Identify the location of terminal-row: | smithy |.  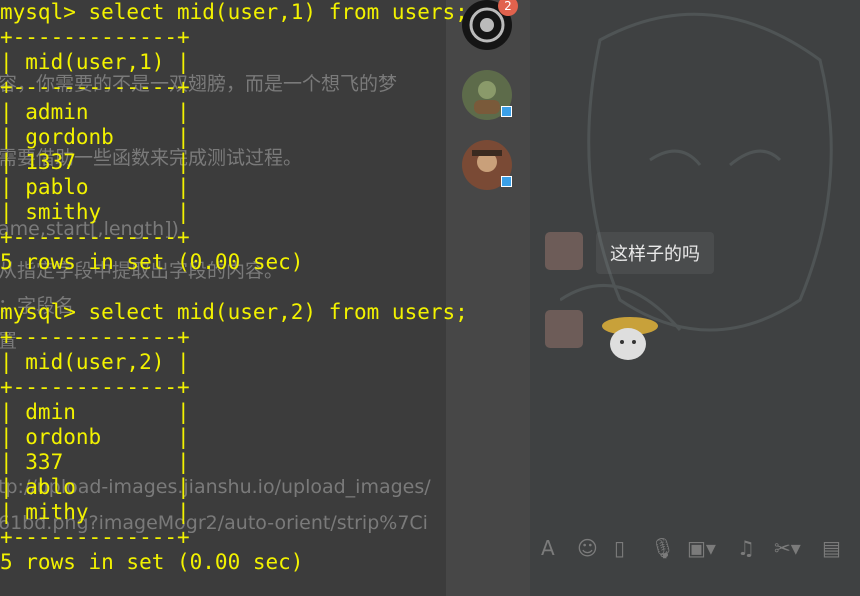
(95, 212).